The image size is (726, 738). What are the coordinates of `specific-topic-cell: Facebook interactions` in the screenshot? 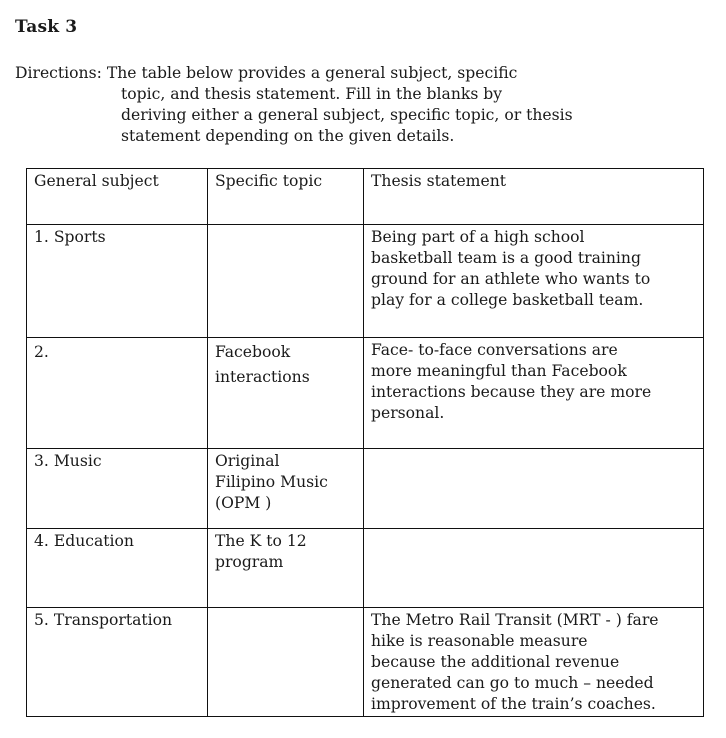 It's located at (285, 393).